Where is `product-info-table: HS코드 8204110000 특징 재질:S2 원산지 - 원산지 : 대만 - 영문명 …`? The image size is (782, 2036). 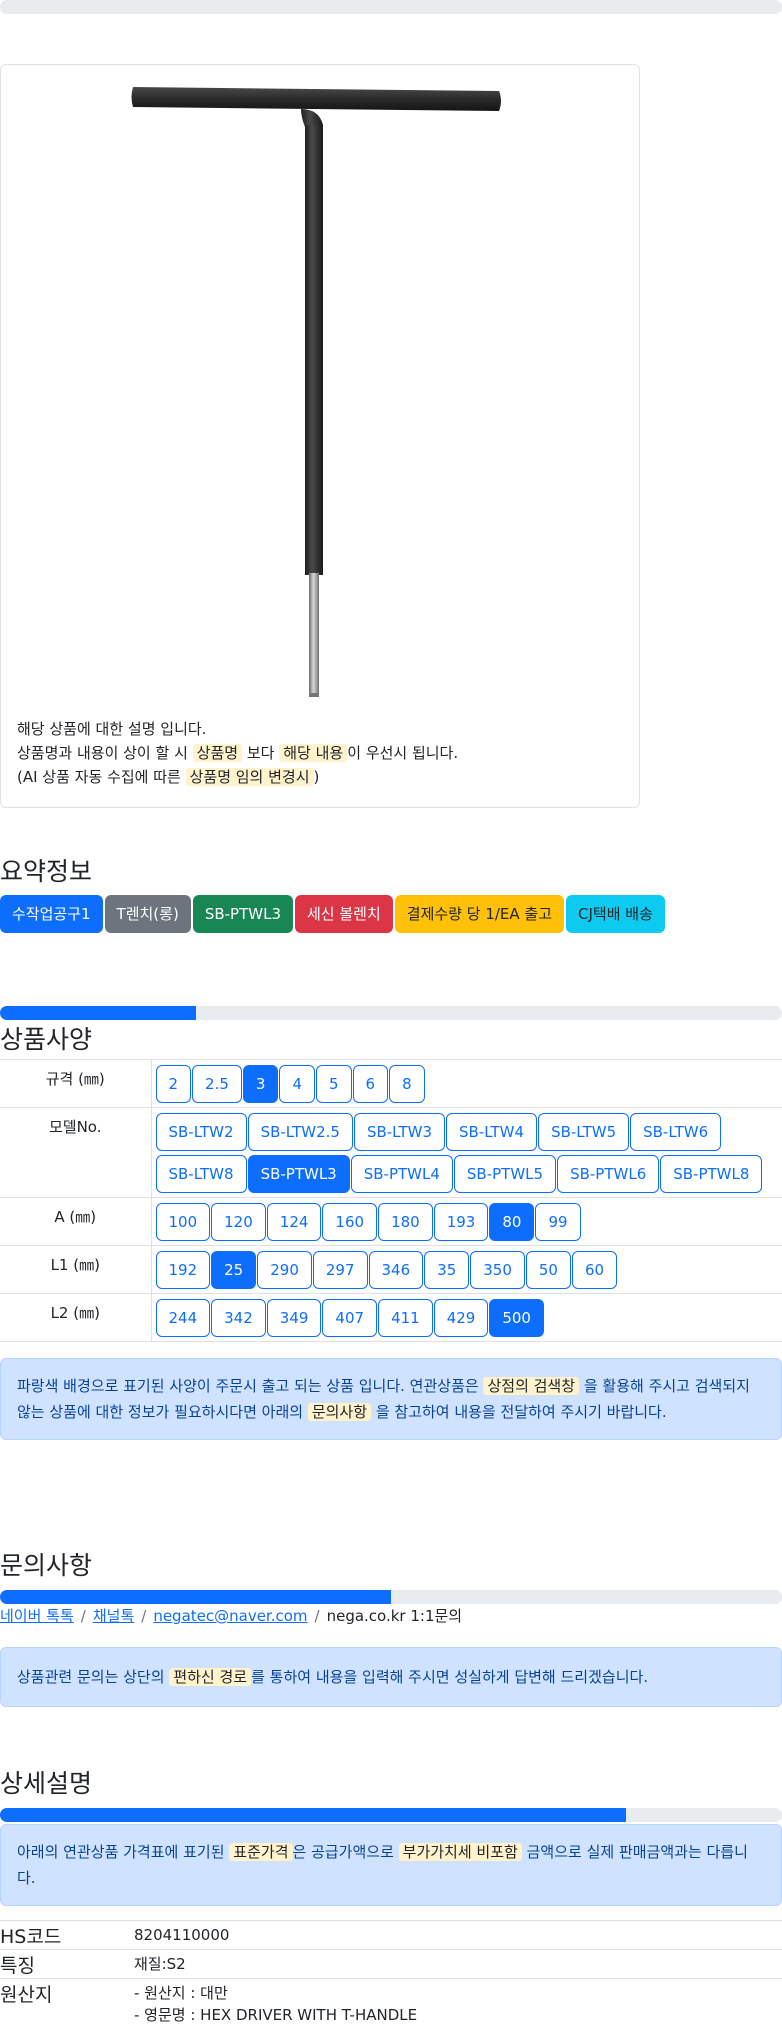 product-info-table: HS코드 8204110000 특징 재질:S2 원산지 - 원산지 : 대만 - 영문명 … is located at coordinates (391, 1973).